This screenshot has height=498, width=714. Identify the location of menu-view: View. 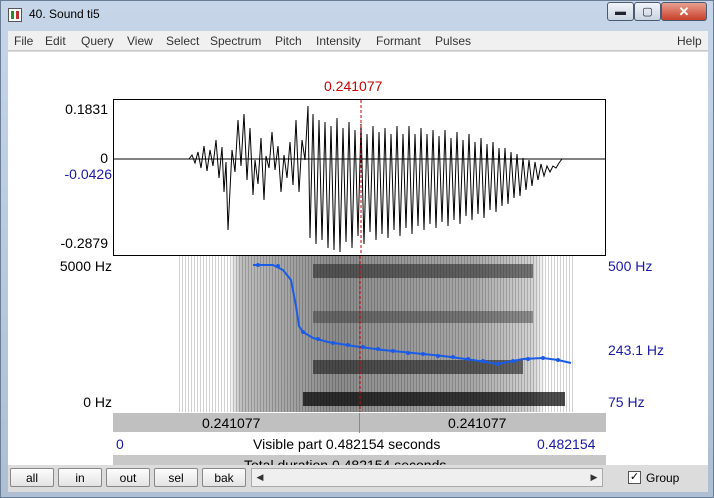
(140, 41).